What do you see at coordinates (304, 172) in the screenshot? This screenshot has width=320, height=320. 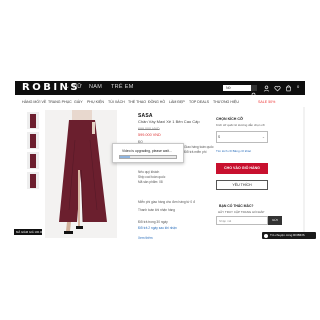 I see `scrollbar` at bounding box center [304, 172].